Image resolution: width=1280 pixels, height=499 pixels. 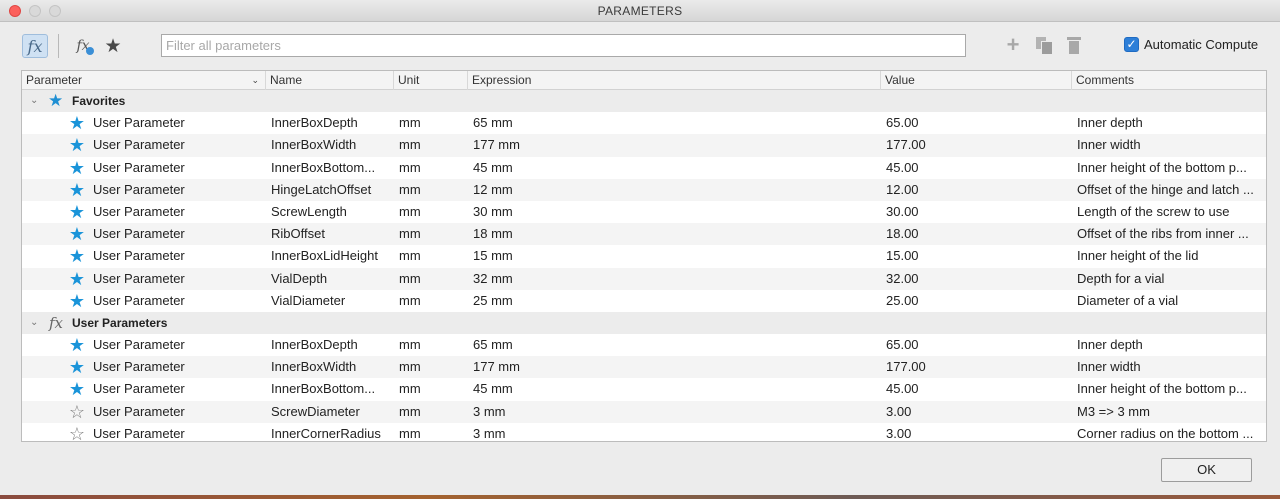 What do you see at coordinates (976, 80) in the screenshot?
I see `column-header-value: Value` at bounding box center [976, 80].